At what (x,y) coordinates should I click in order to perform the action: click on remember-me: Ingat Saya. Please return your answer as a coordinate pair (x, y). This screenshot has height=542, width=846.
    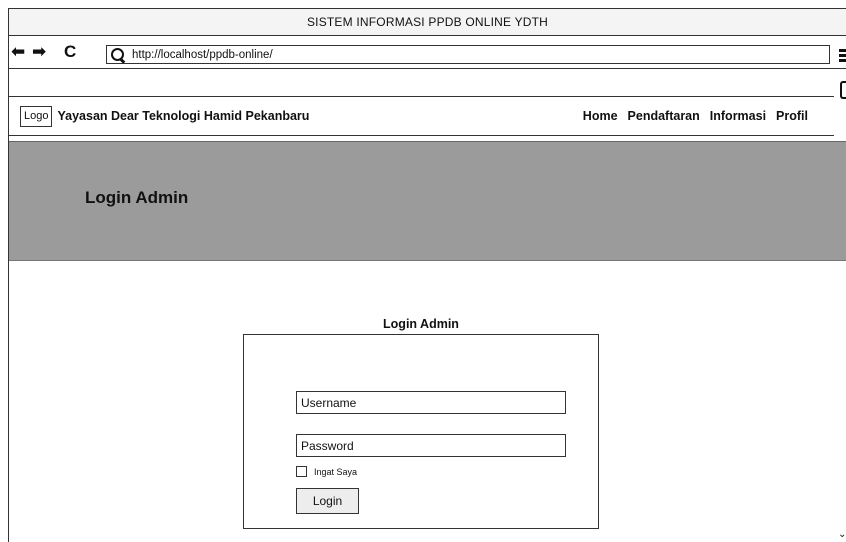
    Looking at the image, I should click on (326, 471).